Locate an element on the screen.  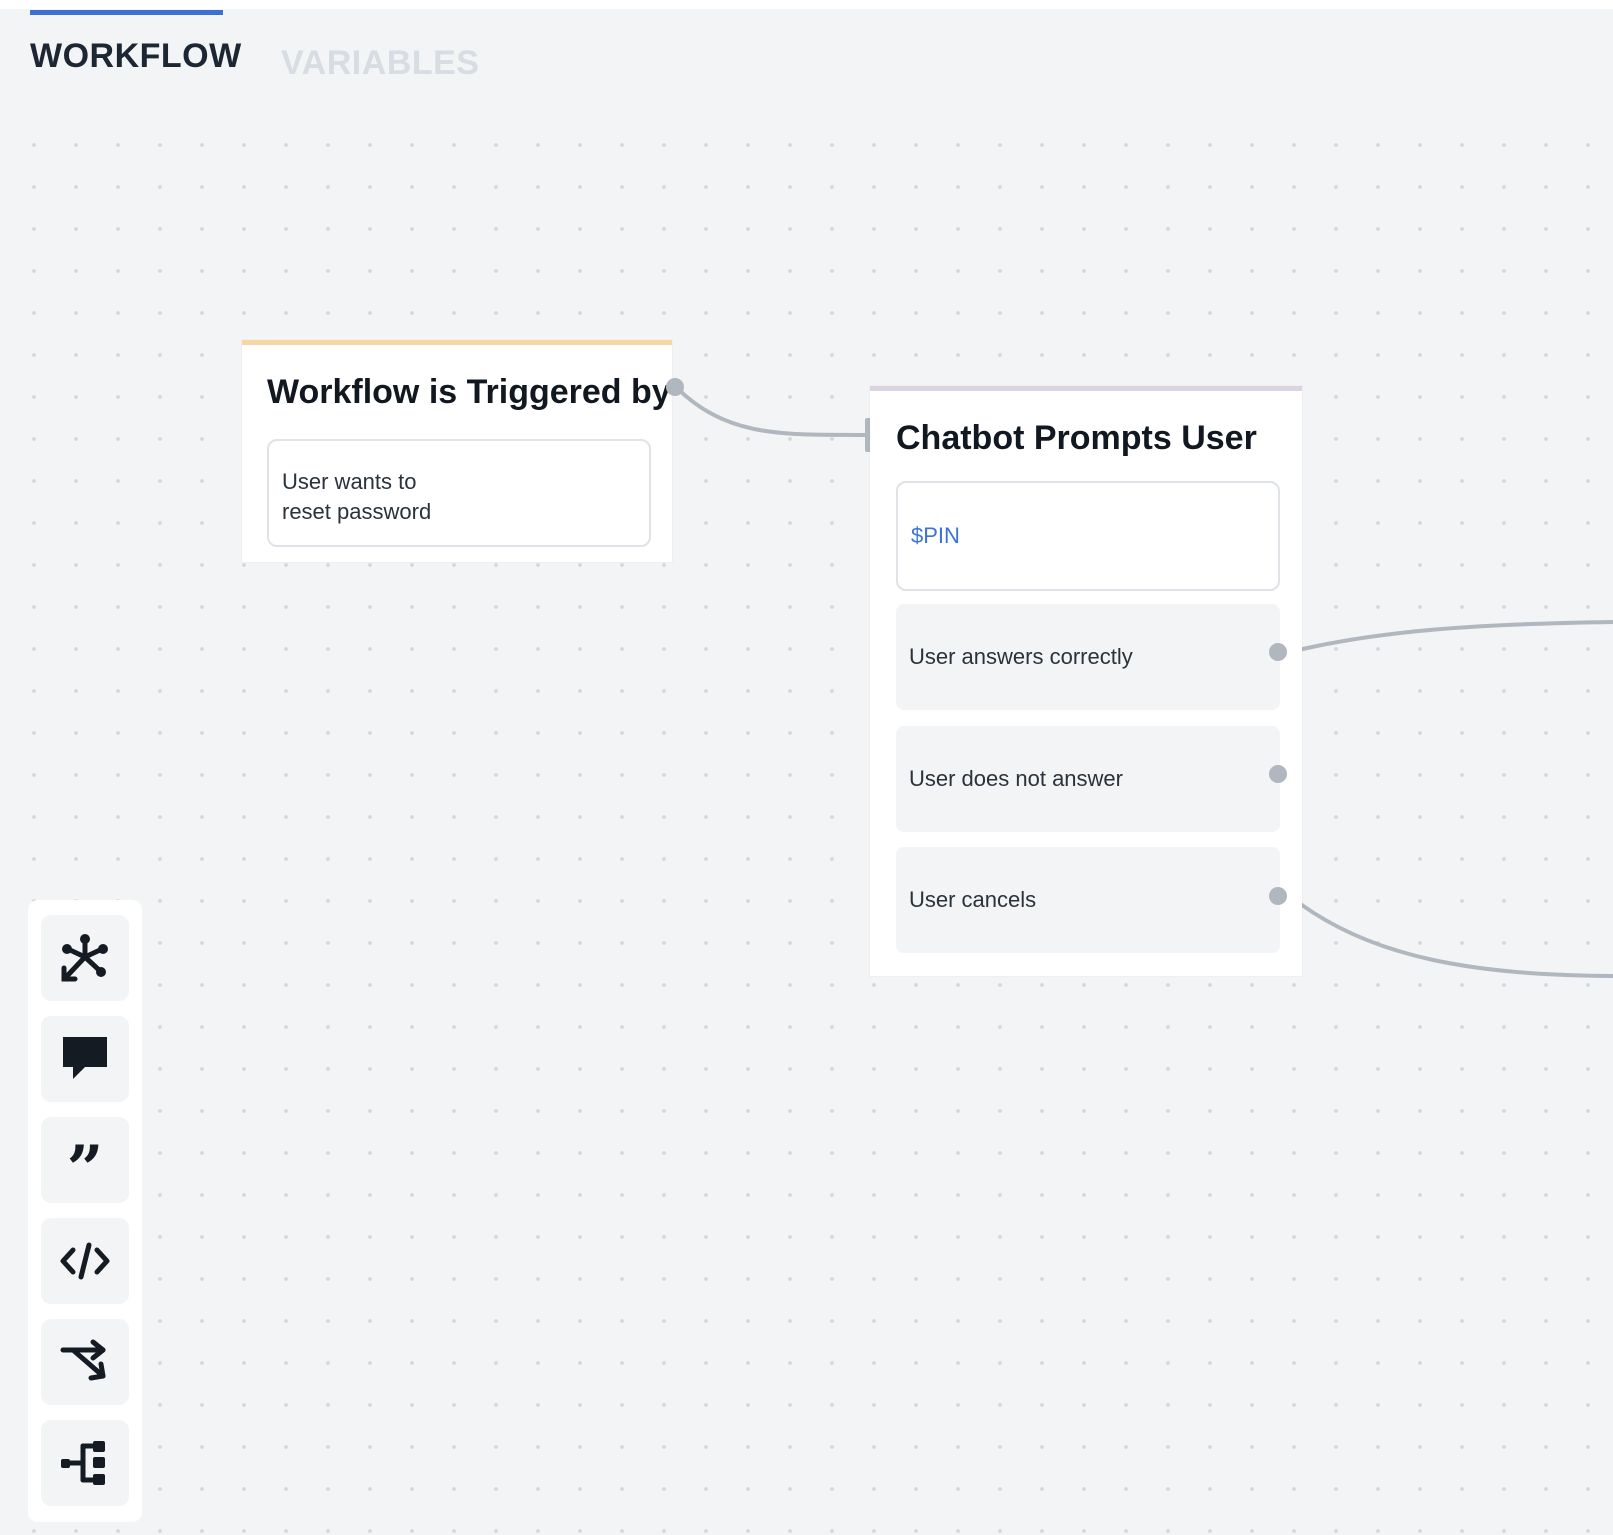
add-trigger-tool is located at coordinates (85, 958).